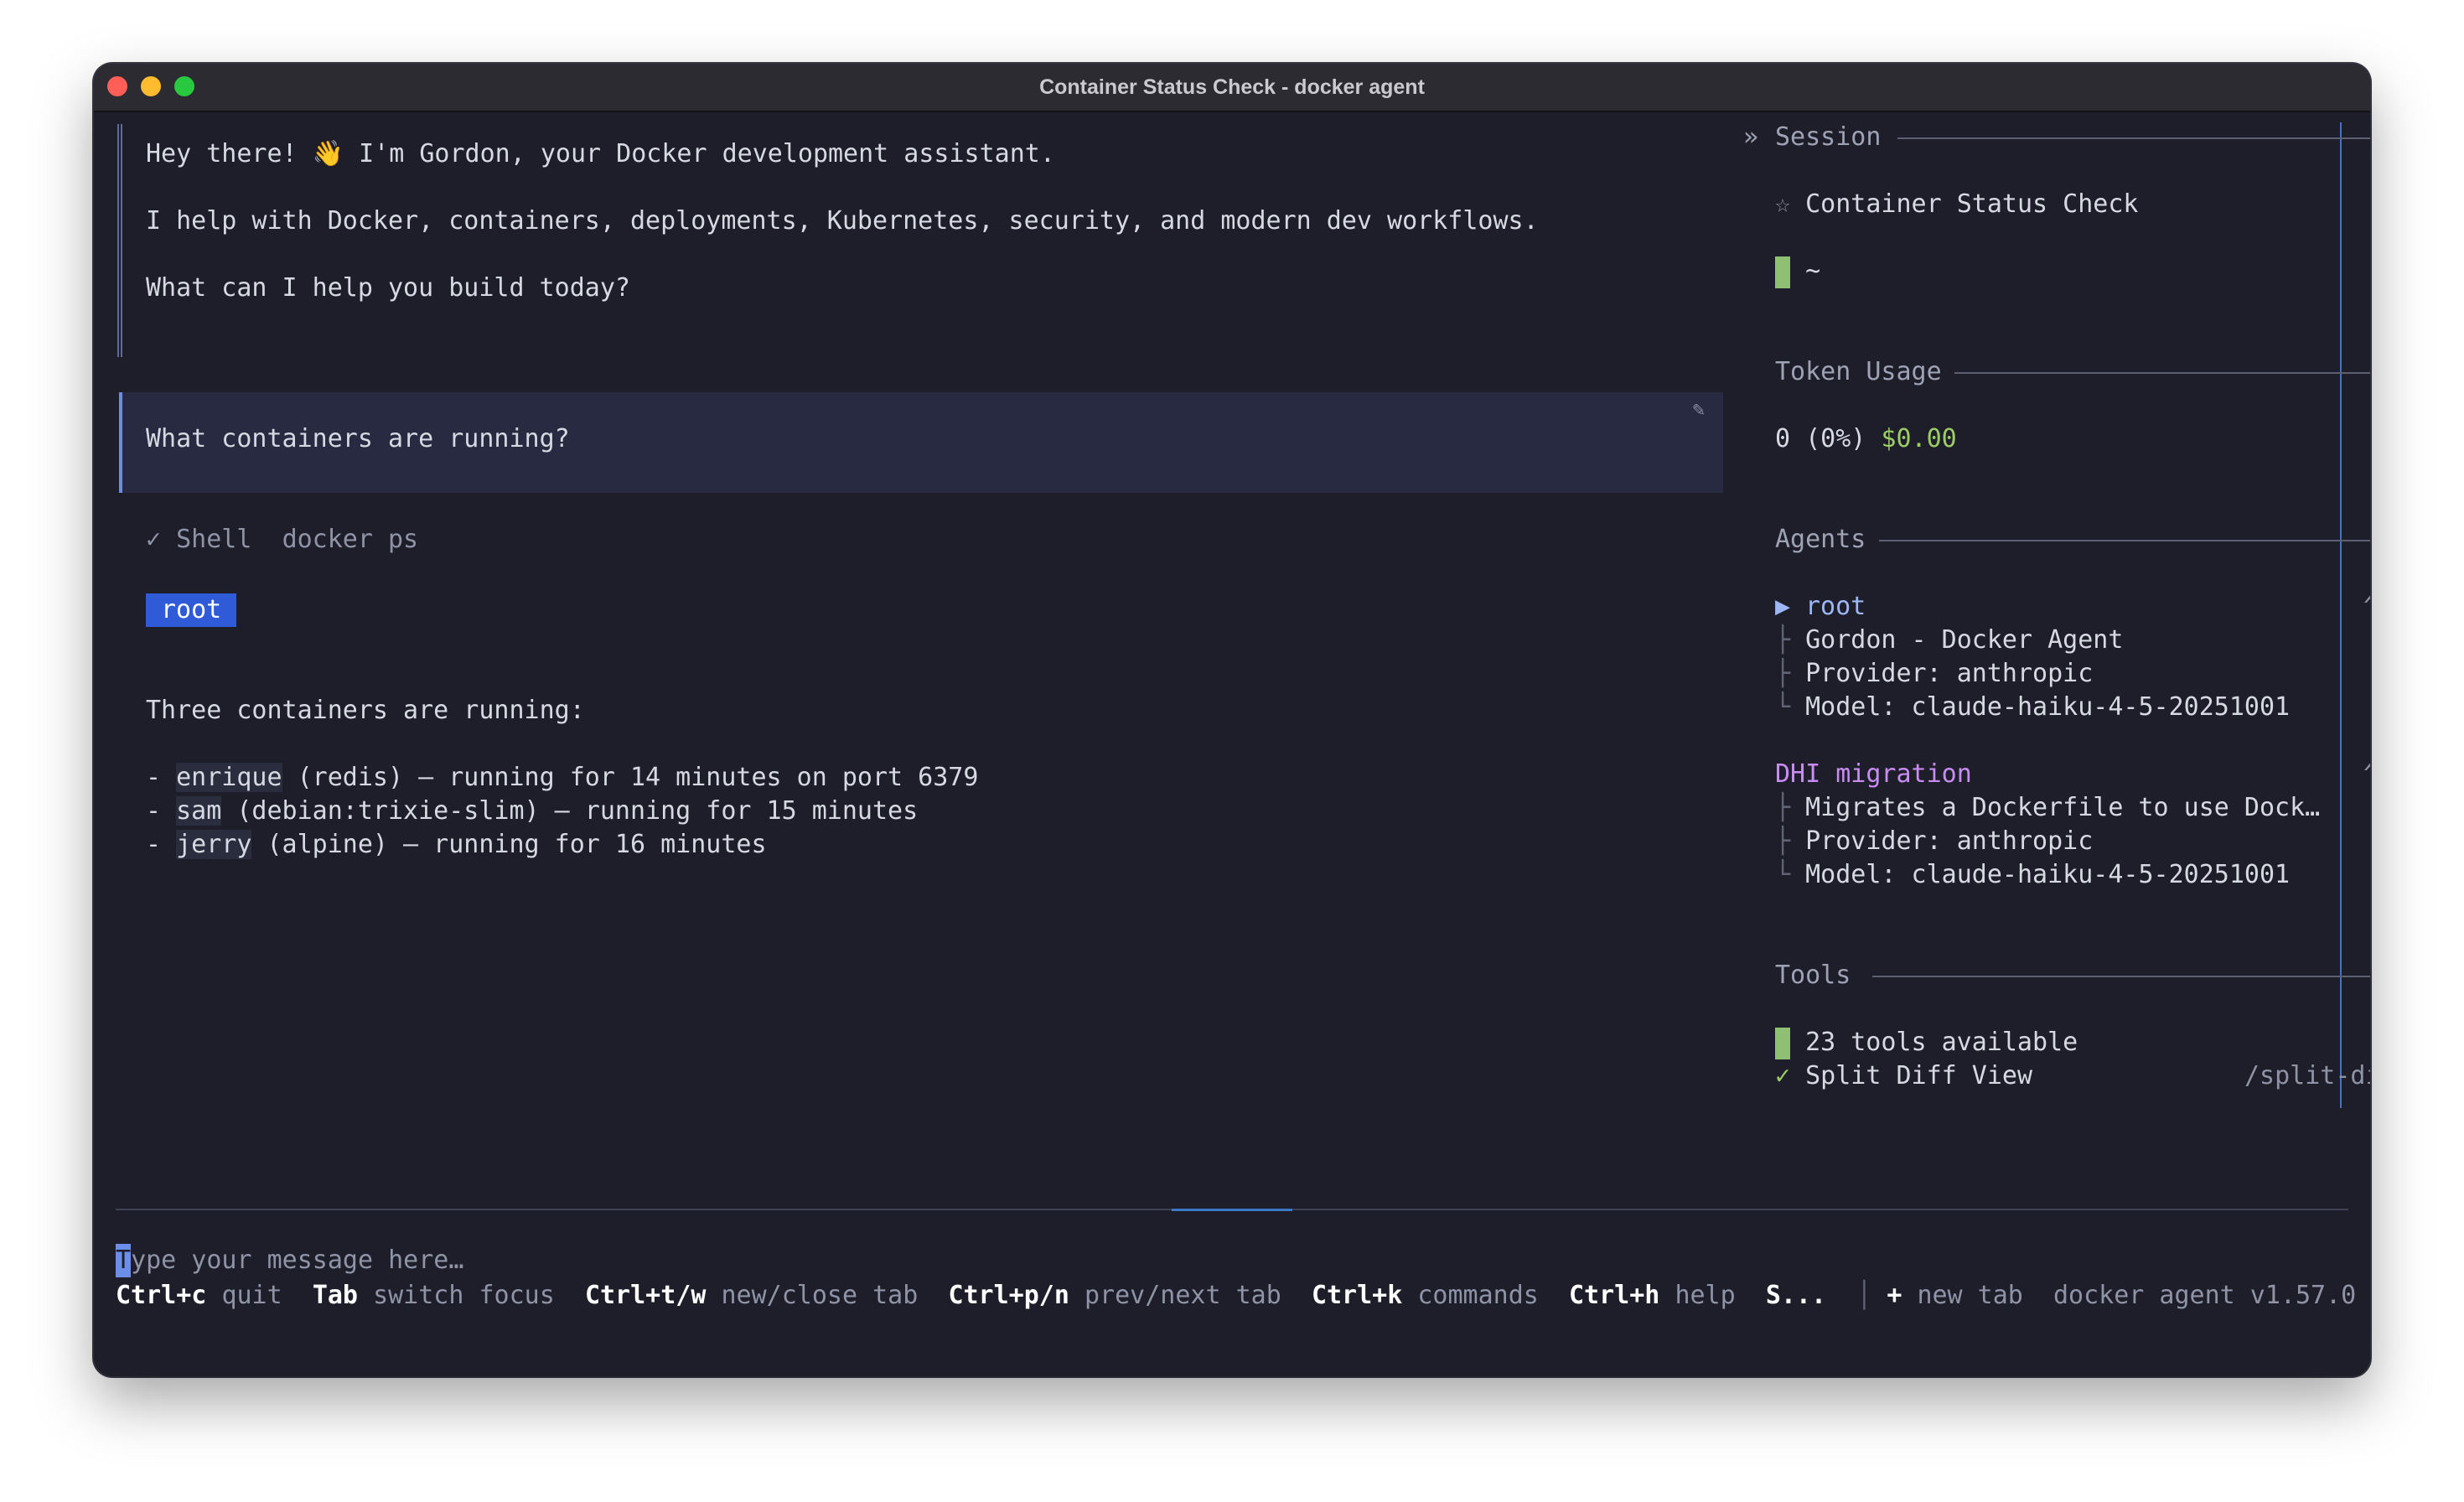 The width and height of the screenshot is (2464, 1502). I want to click on container-name: sam, so click(199, 811).